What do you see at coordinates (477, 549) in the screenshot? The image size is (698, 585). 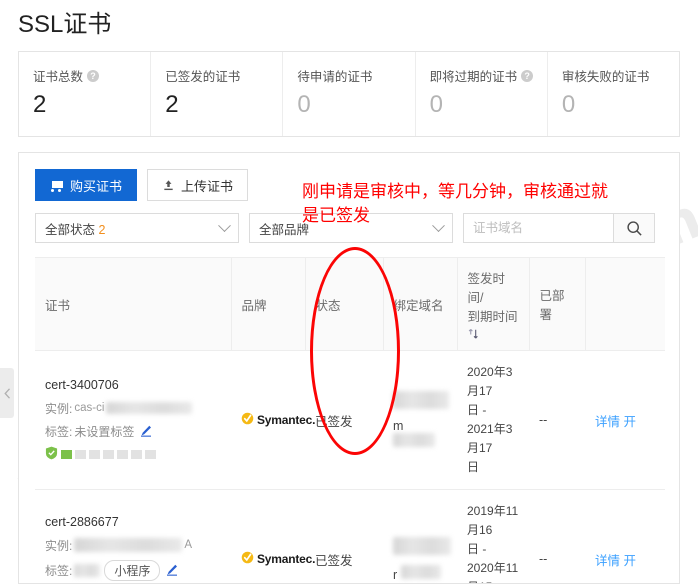 I see `issue-date-line2: 日 -` at bounding box center [477, 549].